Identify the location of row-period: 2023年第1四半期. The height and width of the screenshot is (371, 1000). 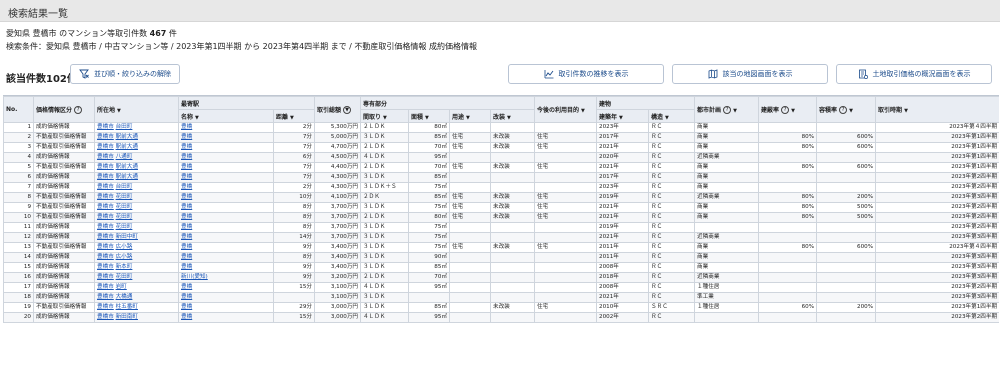
(937, 307).